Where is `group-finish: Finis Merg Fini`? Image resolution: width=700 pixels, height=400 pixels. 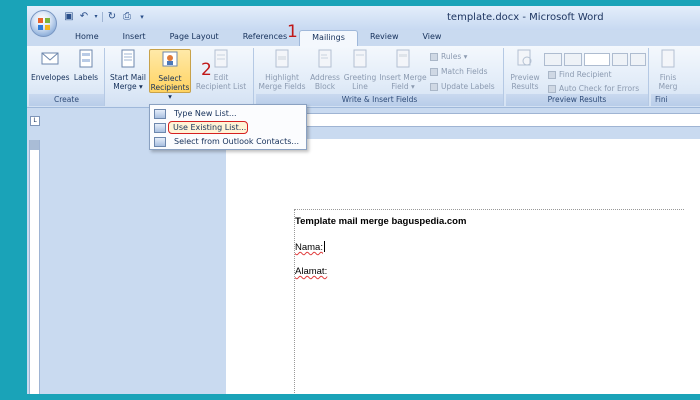 group-finish: Finis Merg Fini is located at coordinates (675, 77).